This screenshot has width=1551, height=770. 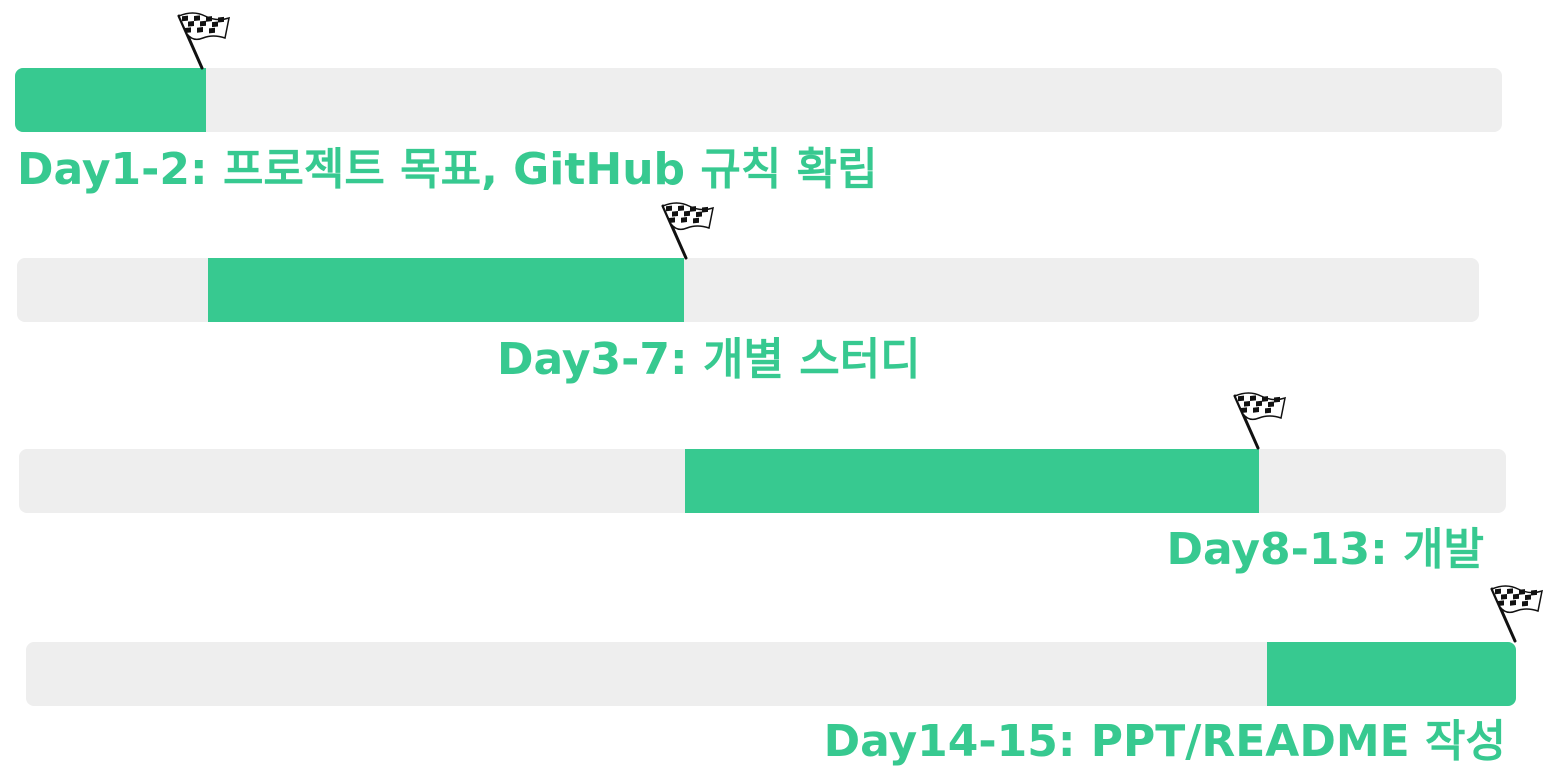 I want to click on phase-label-1: Day1-2: 프로젝트 목표, GitHub 규칙 확립, so click(x=447, y=169).